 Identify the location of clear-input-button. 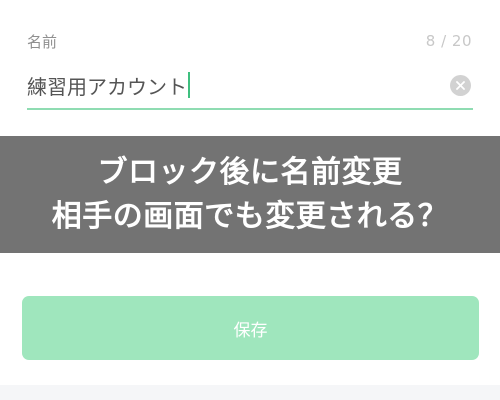
(460, 85).